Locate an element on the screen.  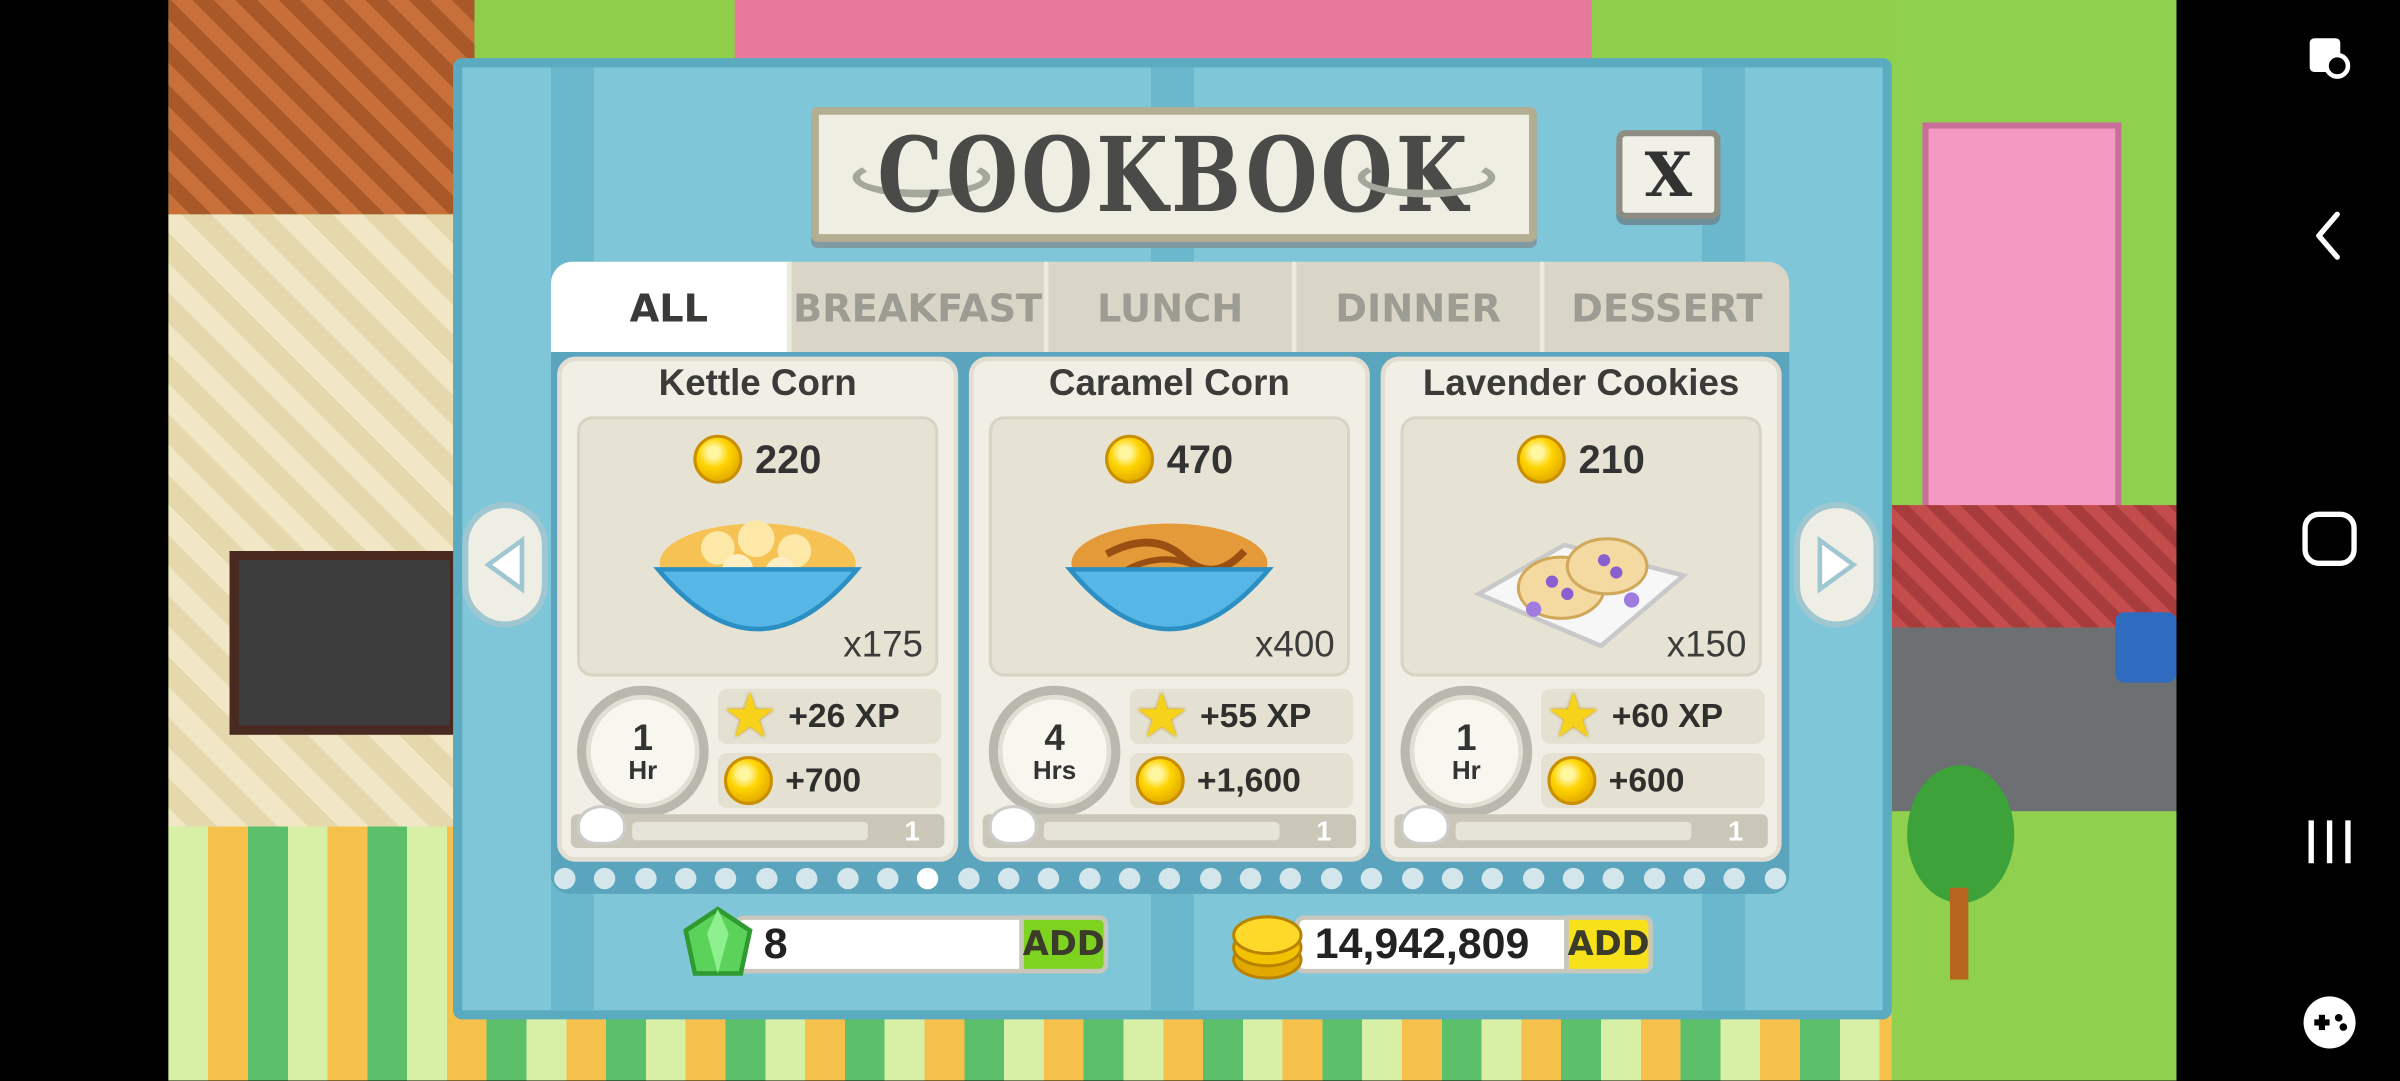
recipe-quantity: x400 is located at coordinates (1295, 645).